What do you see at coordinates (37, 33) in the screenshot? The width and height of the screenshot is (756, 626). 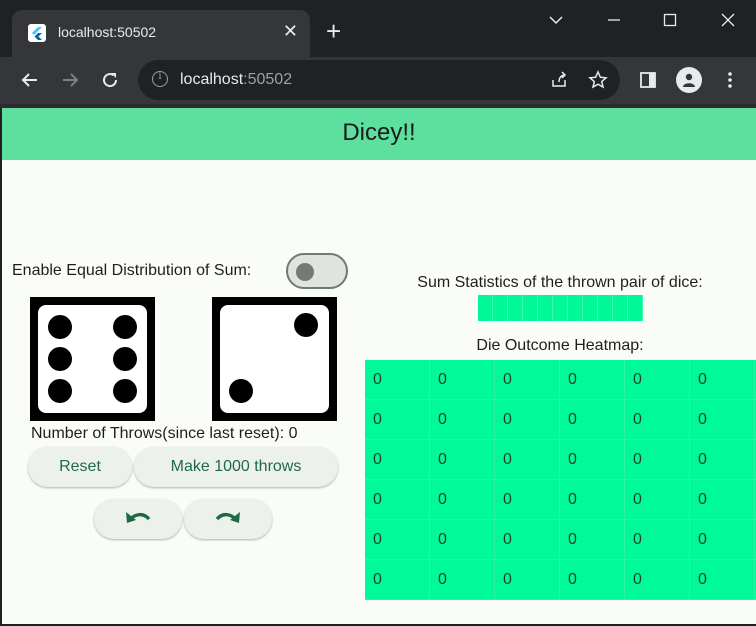 I see `flutter-icon` at bounding box center [37, 33].